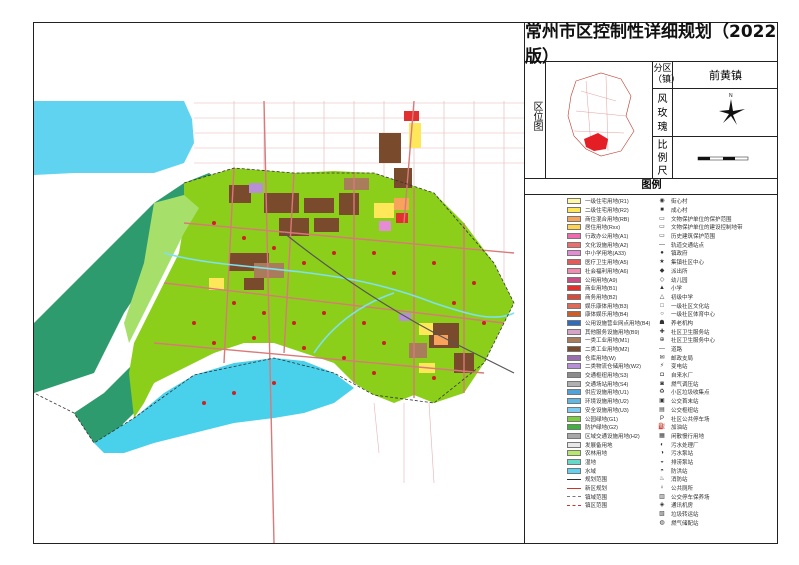 Image resolution: width=799 pixels, height=565 pixels. What do you see at coordinates (608, 436) in the screenshot?
I see `legend-item-landuse: 区域交通设施用地(H2)` at bounding box center [608, 436].